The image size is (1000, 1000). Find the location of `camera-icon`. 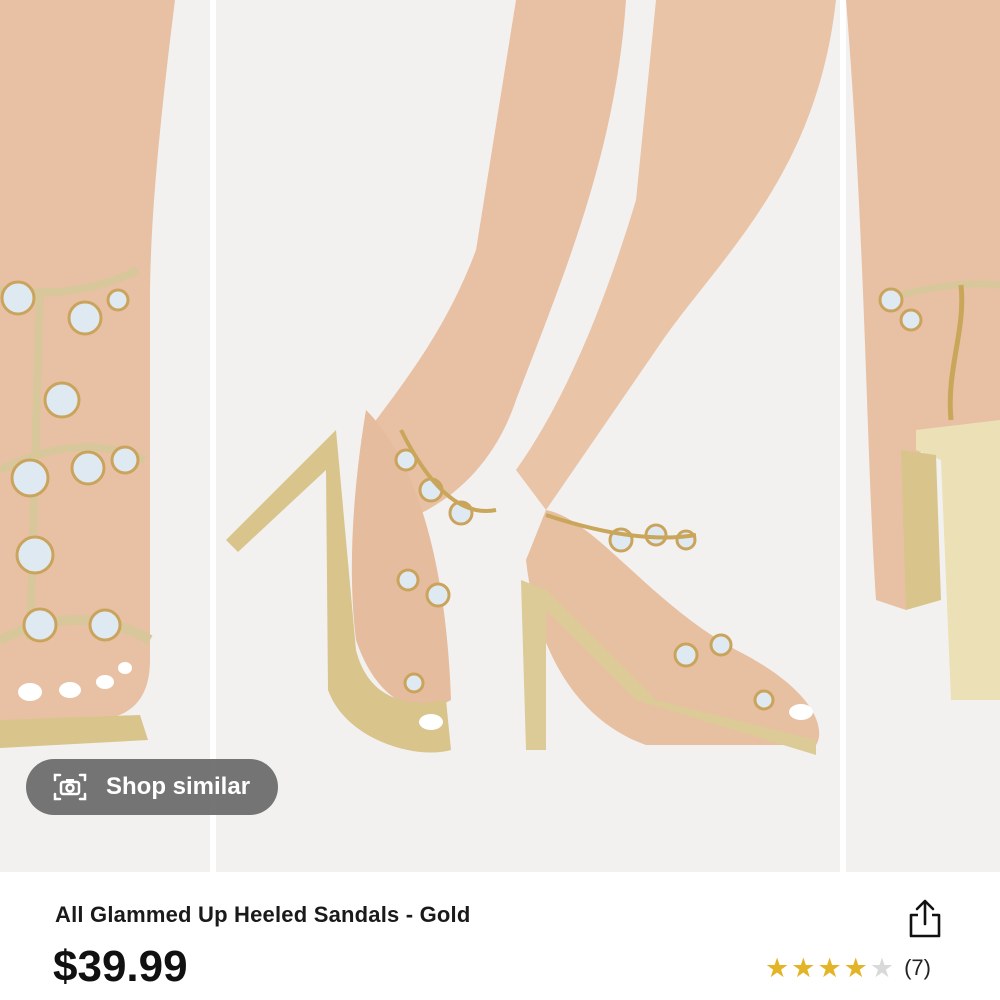

camera-icon is located at coordinates (70, 787).